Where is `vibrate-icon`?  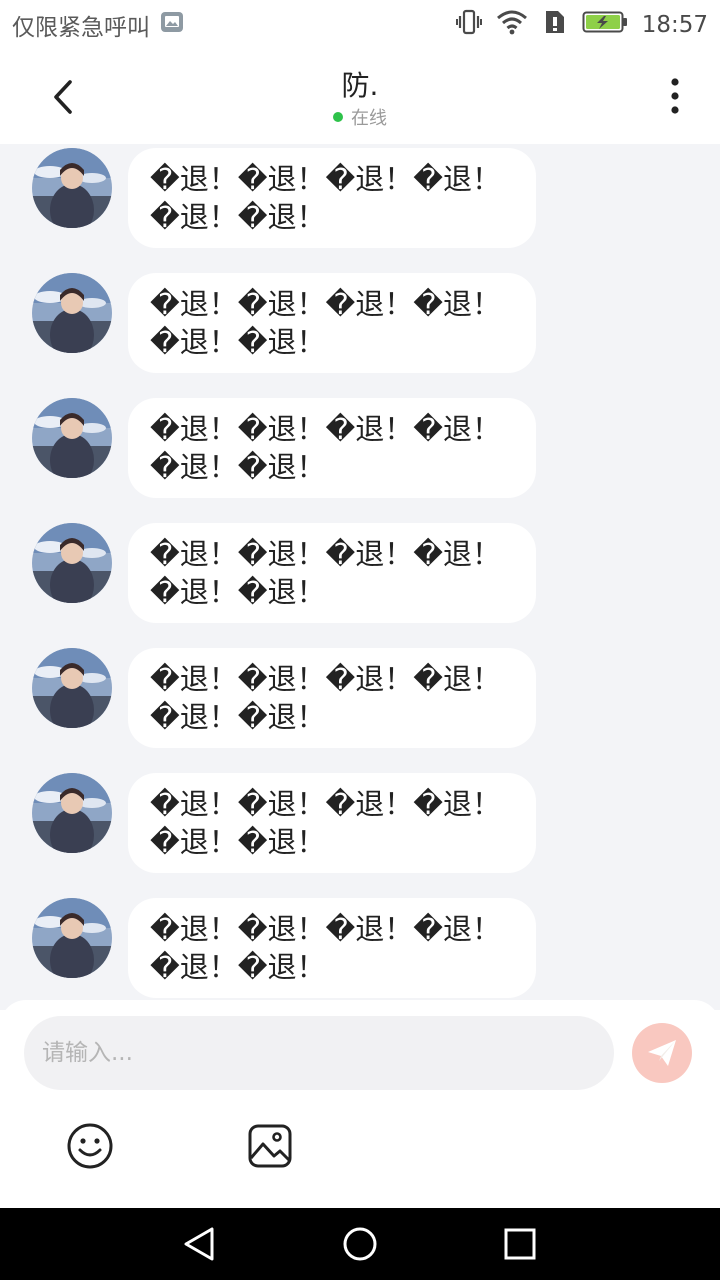
vibrate-icon is located at coordinates (468, 25).